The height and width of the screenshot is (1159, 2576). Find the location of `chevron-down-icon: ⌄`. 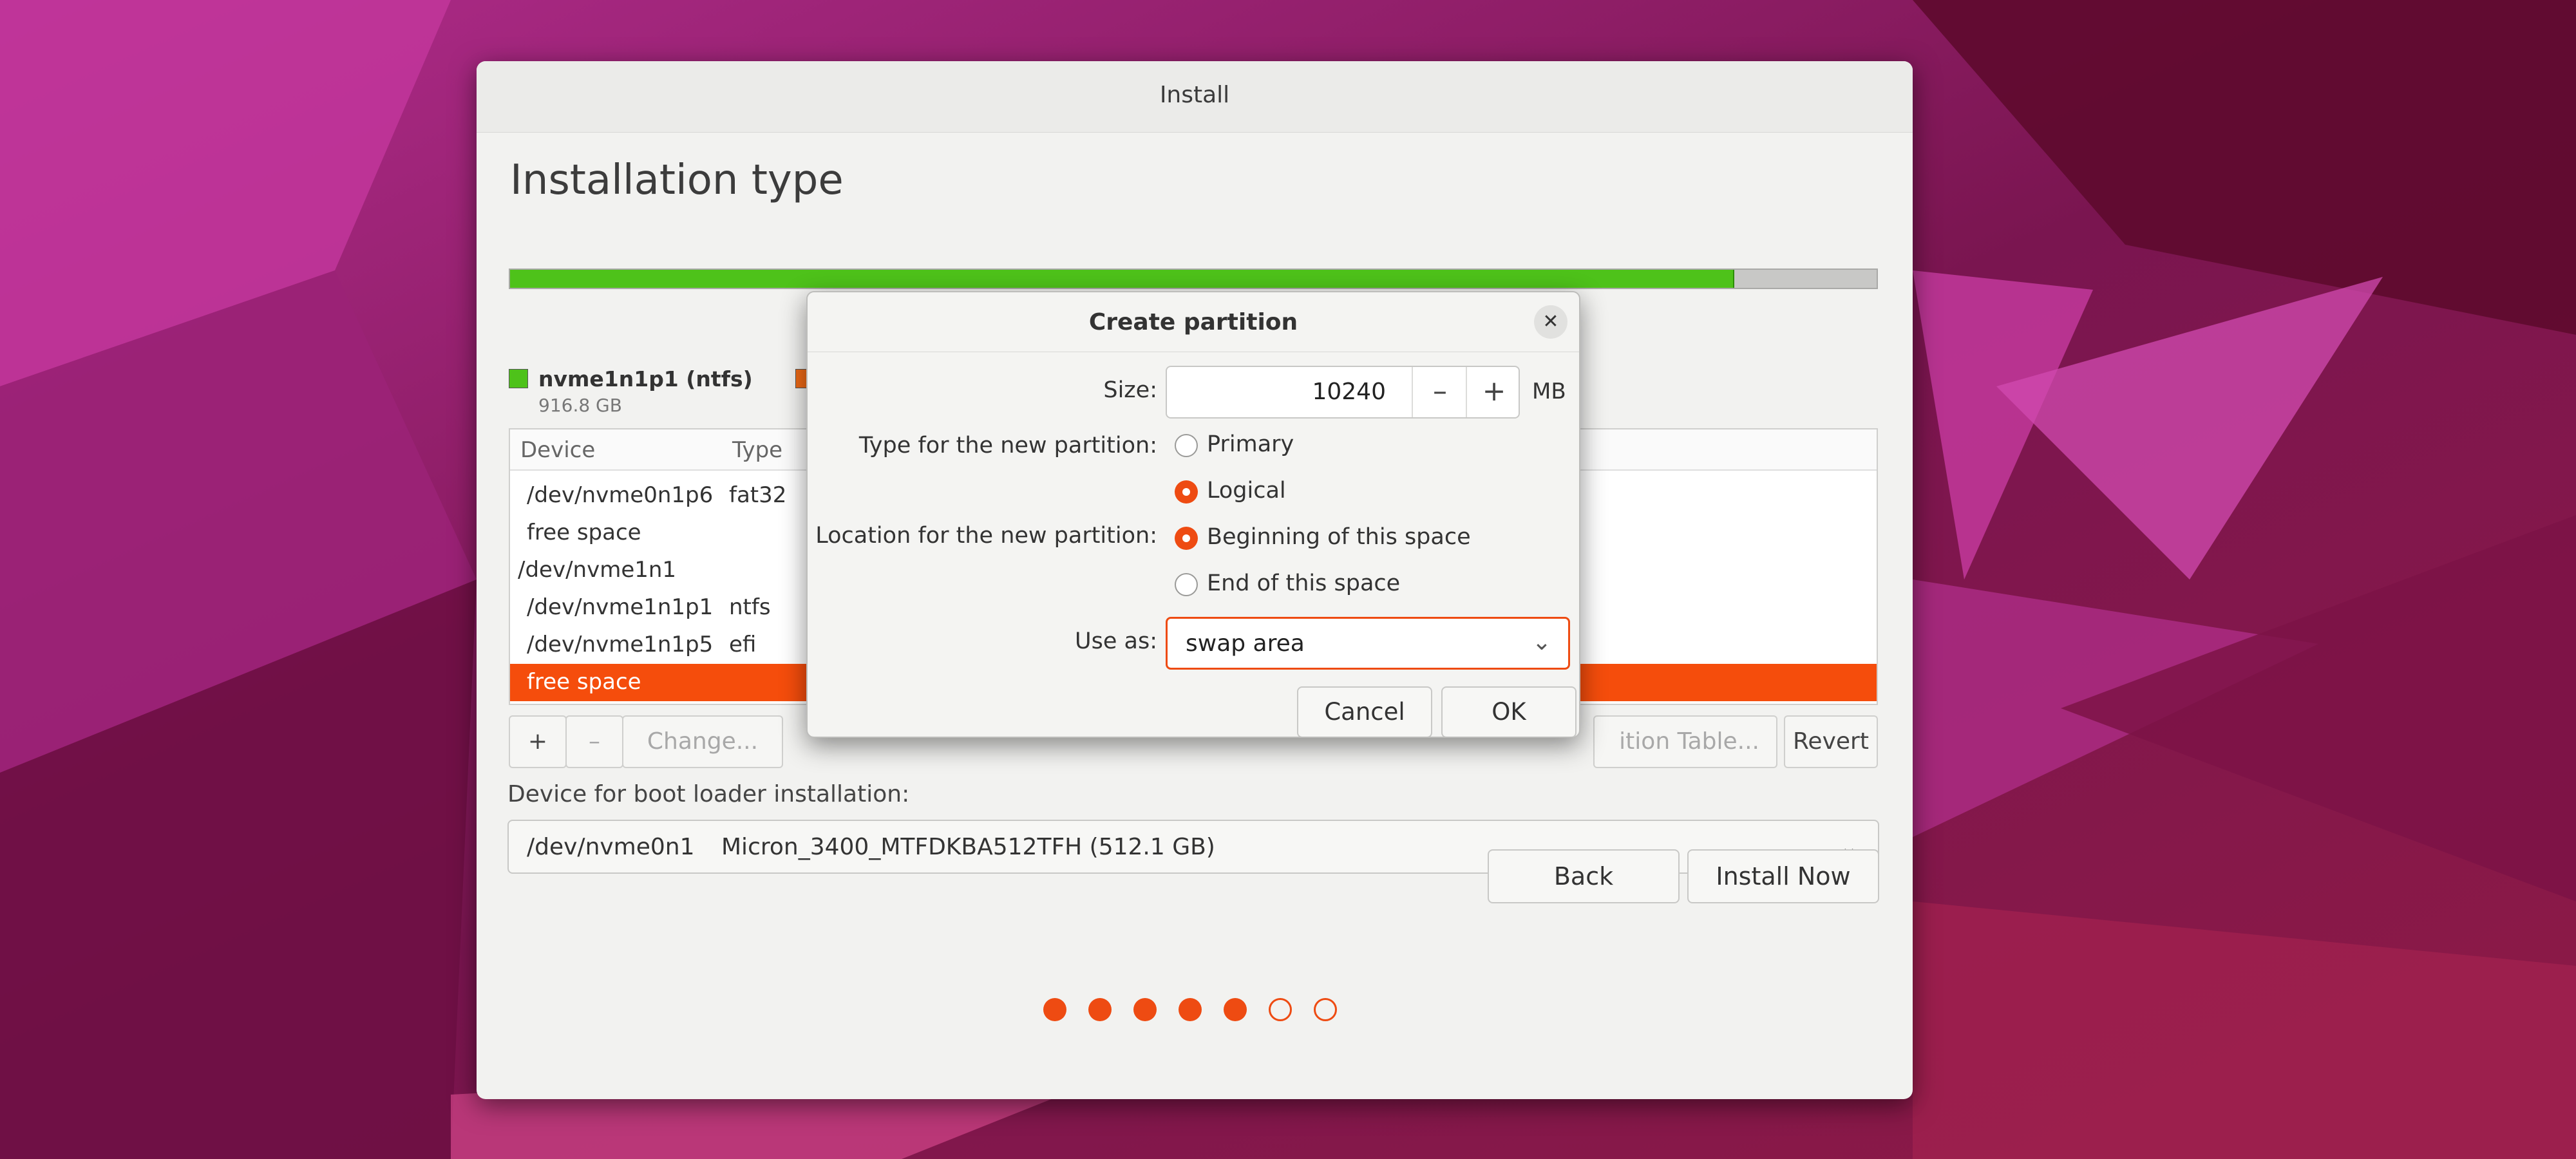

chevron-down-icon: ⌄ is located at coordinates (1541, 642).